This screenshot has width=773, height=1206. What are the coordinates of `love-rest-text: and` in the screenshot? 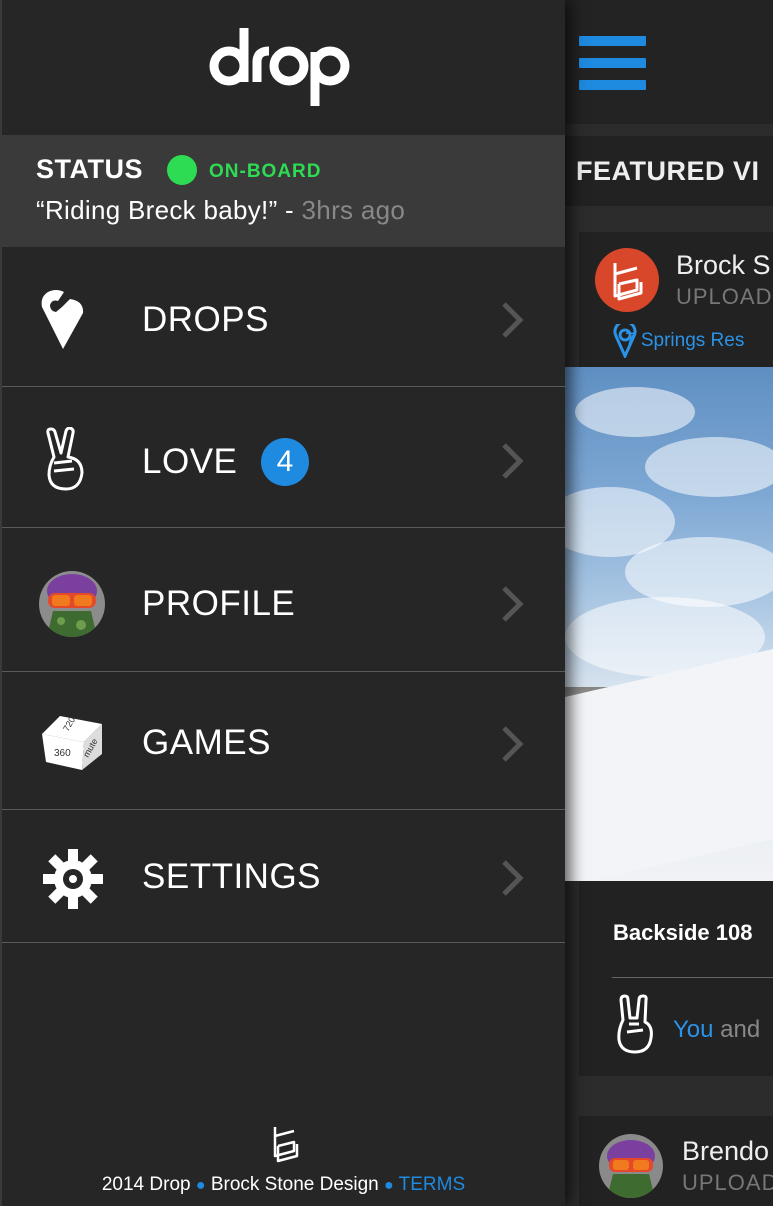 It's located at (737, 1029).